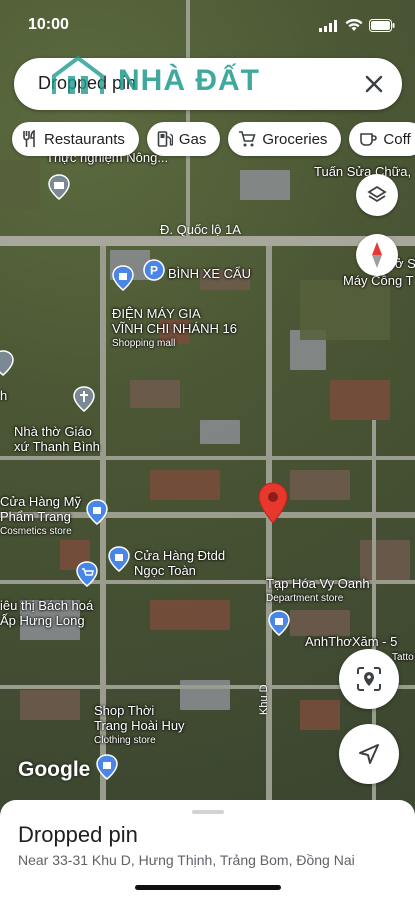  I want to click on compass-button, so click(377, 255).